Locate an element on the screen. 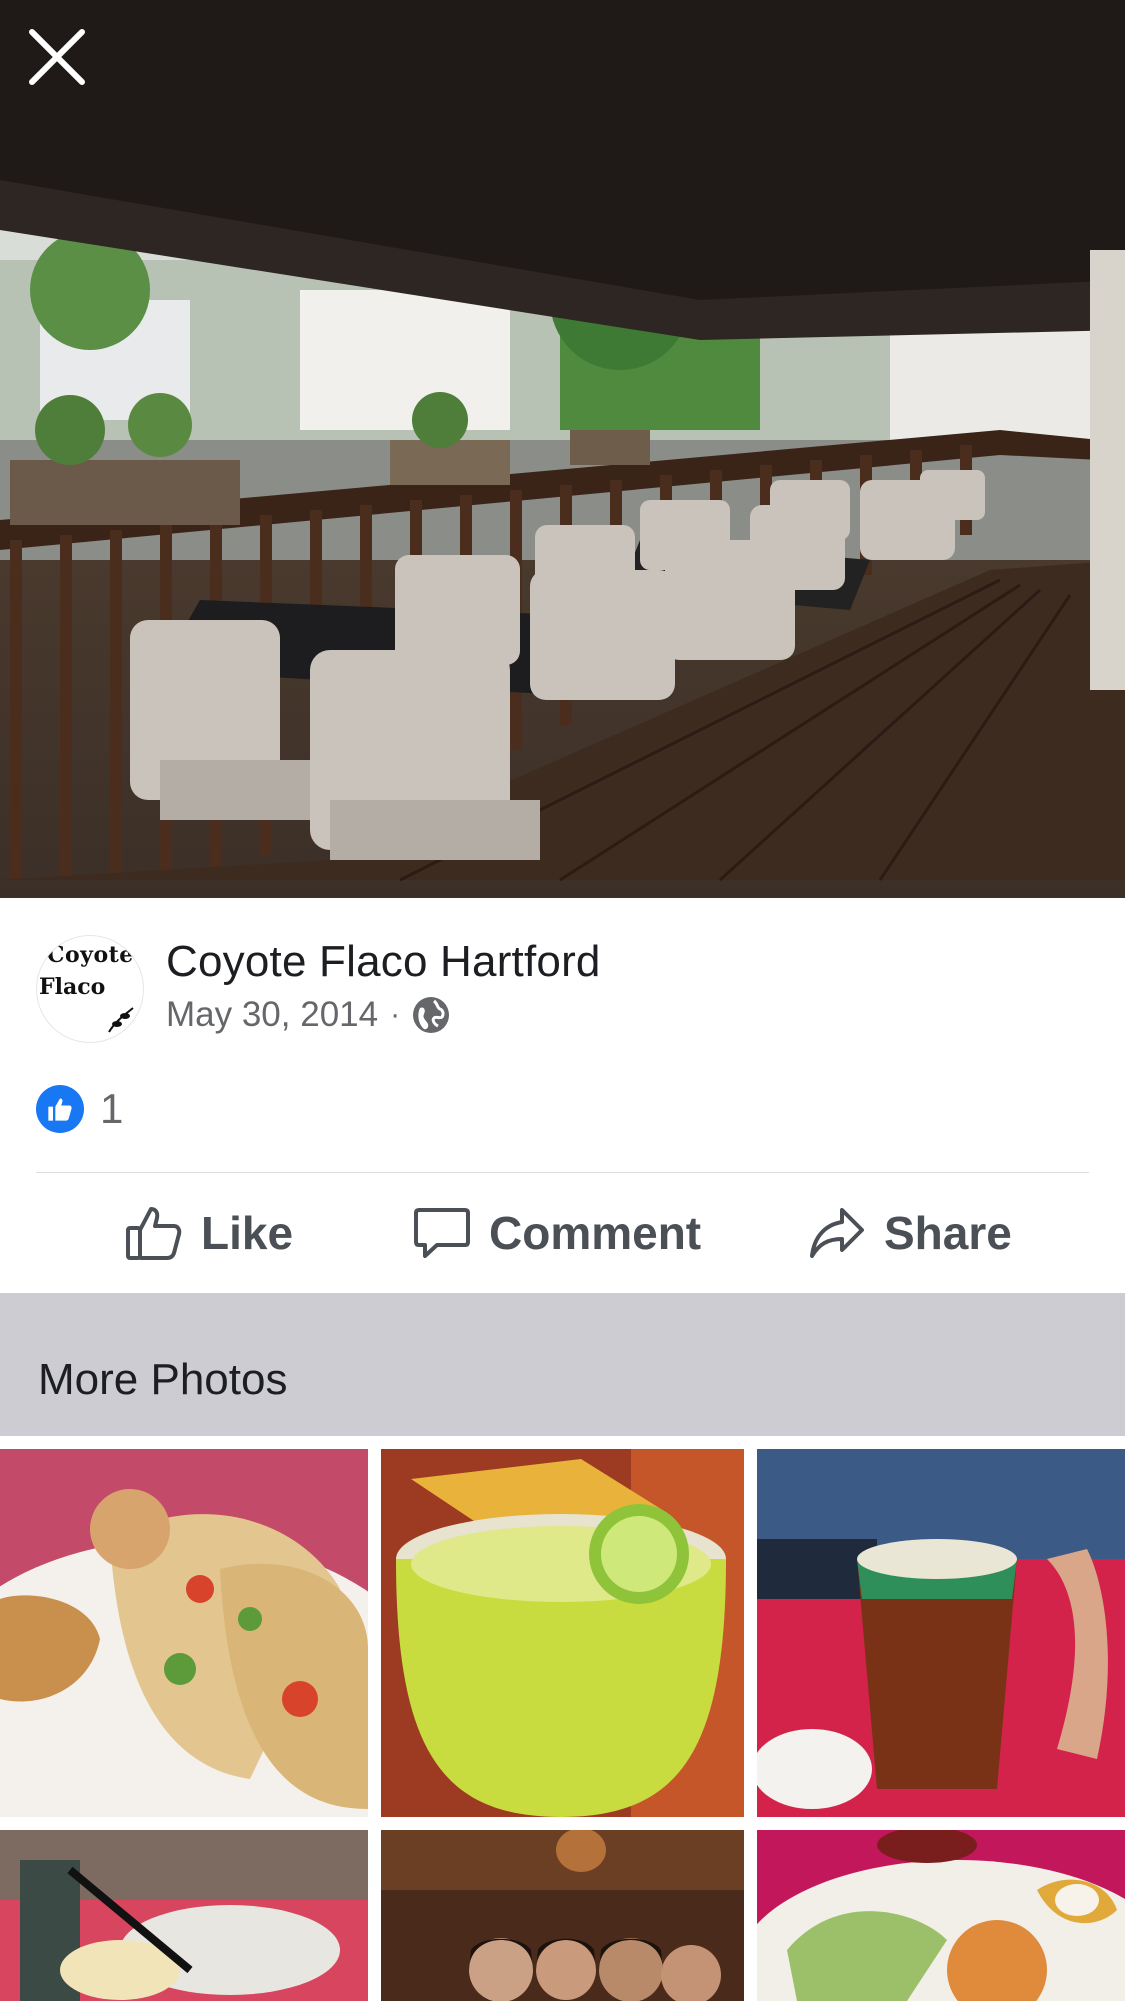  globe-icon is located at coordinates (431, 1015).